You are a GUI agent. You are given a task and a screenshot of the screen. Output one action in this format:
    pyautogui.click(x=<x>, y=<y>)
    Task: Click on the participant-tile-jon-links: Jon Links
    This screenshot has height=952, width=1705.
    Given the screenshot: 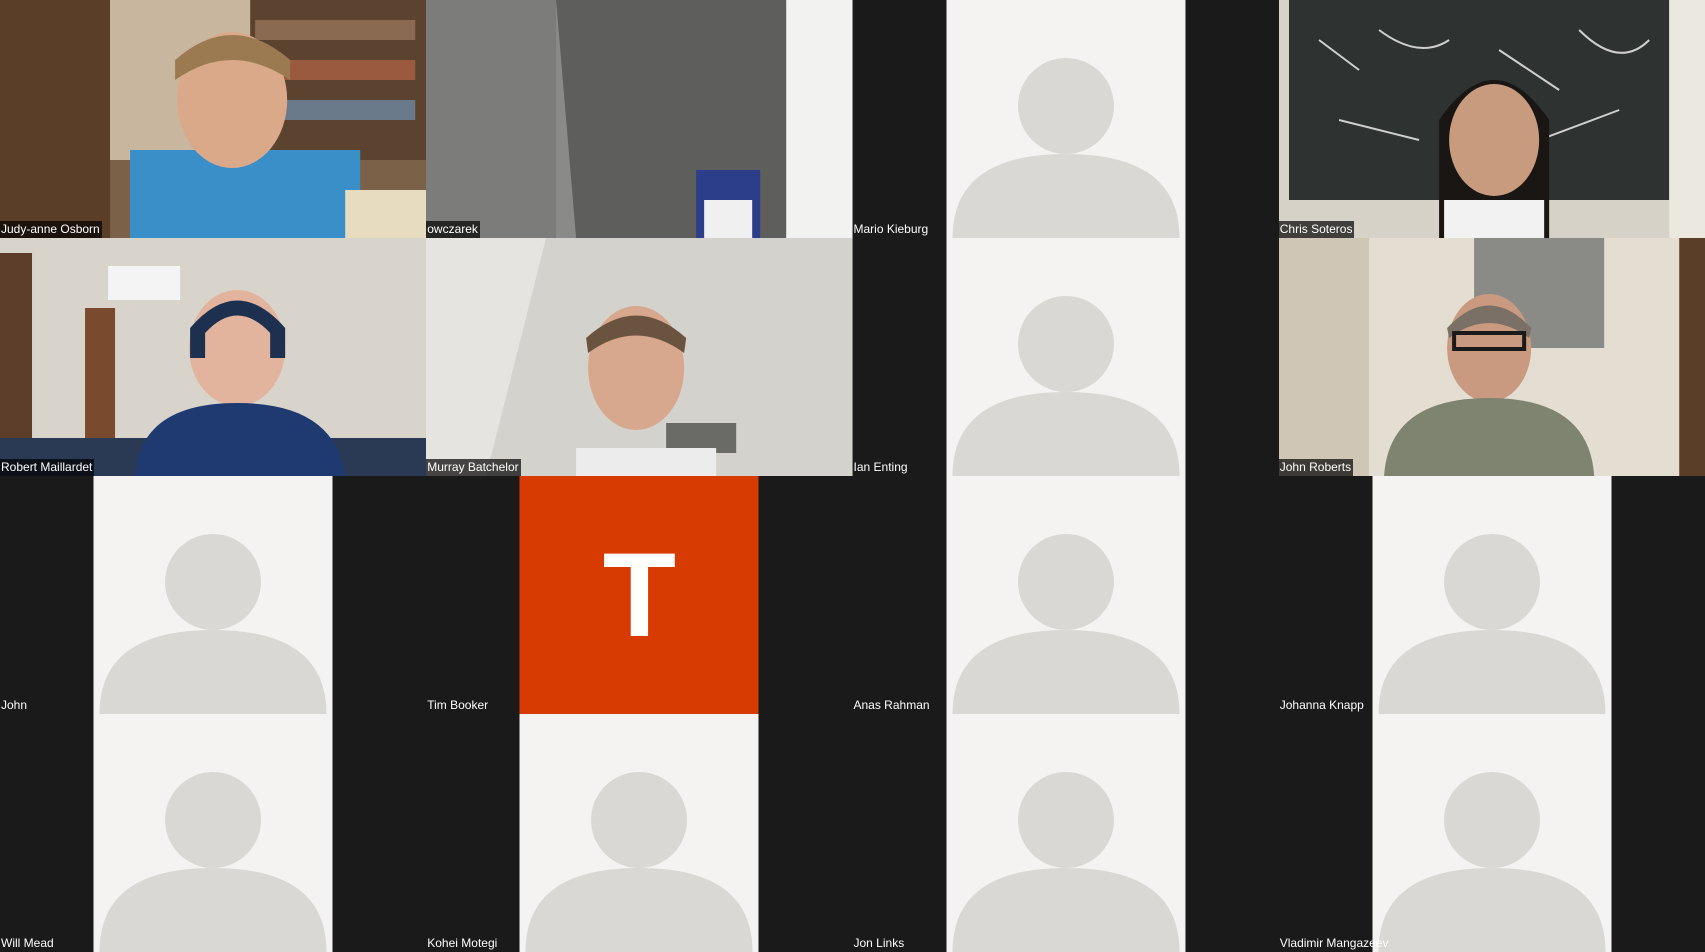 What is the action you would take?
    pyautogui.click(x=1065, y=833)
    